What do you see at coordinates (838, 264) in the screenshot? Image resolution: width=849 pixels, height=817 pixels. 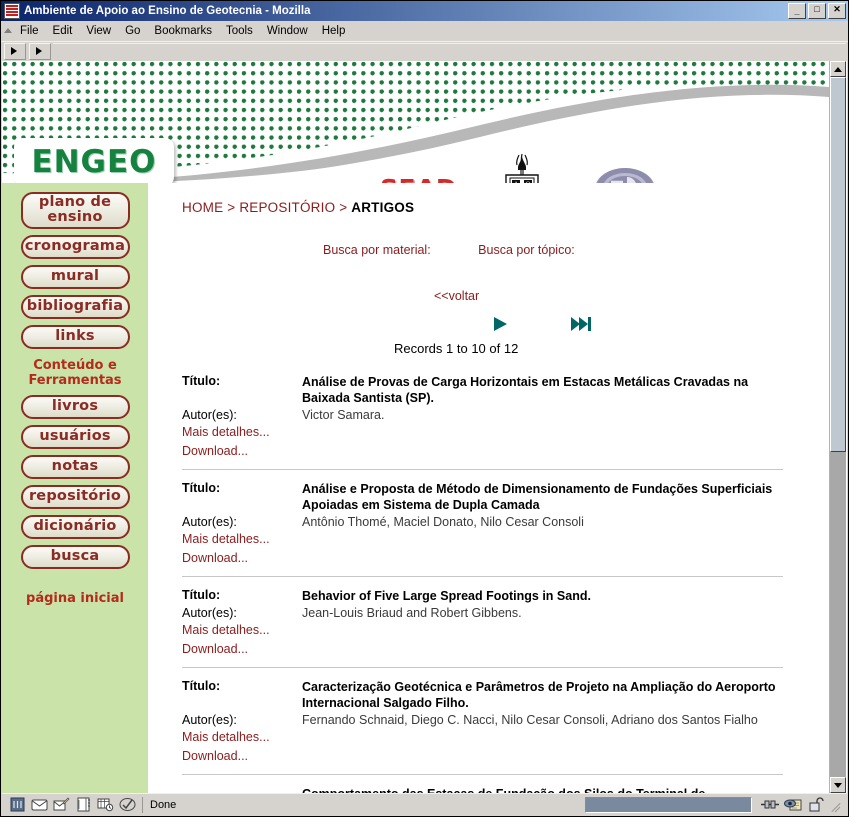 I see `scrollbar-thumb` at bounding box center [838, 264].